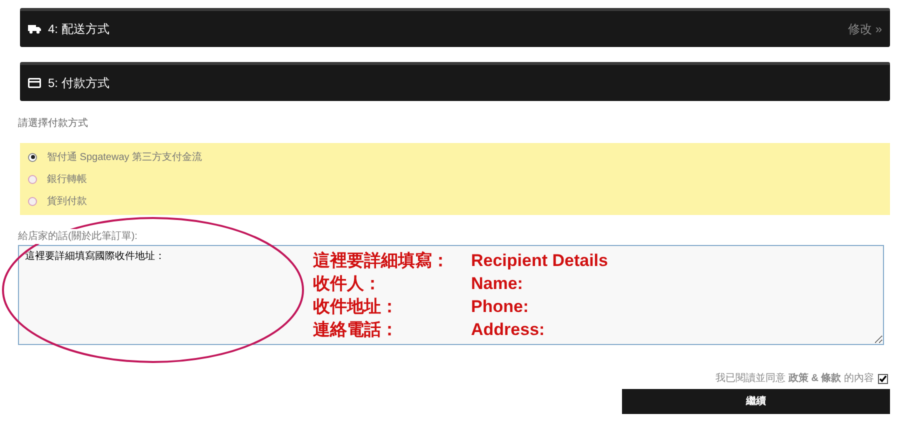 The image size is (900, 429). What do you see at coordinates (381, 261) in the screenshot?
I see `annotation-text: 這裡要詳細填寫：` at bounding box center [381, 261].